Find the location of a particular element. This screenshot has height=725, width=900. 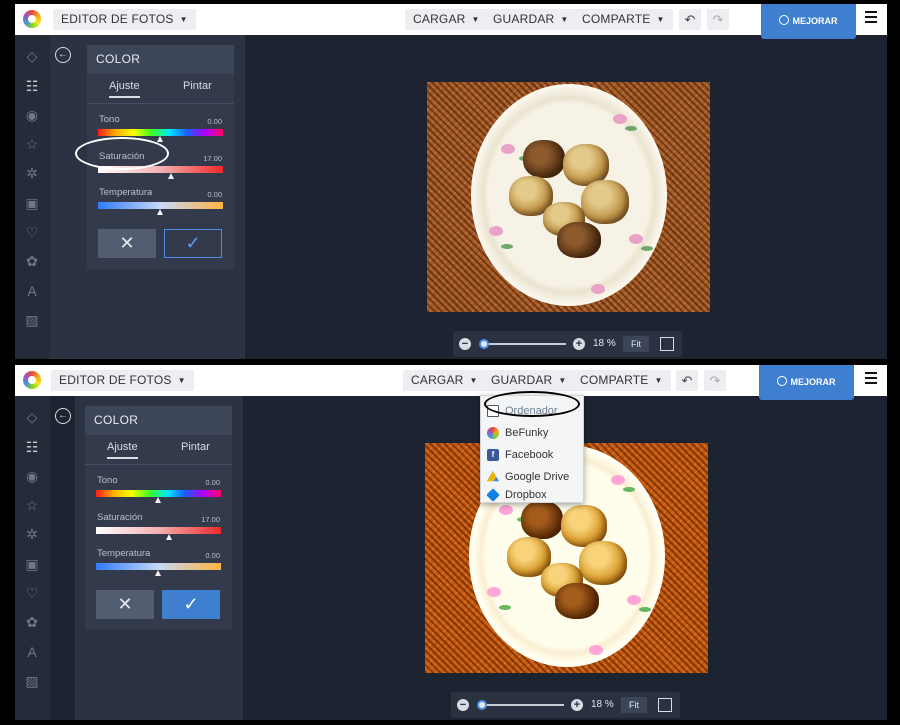

saturacion-slider is located at coordinates (158, 530).